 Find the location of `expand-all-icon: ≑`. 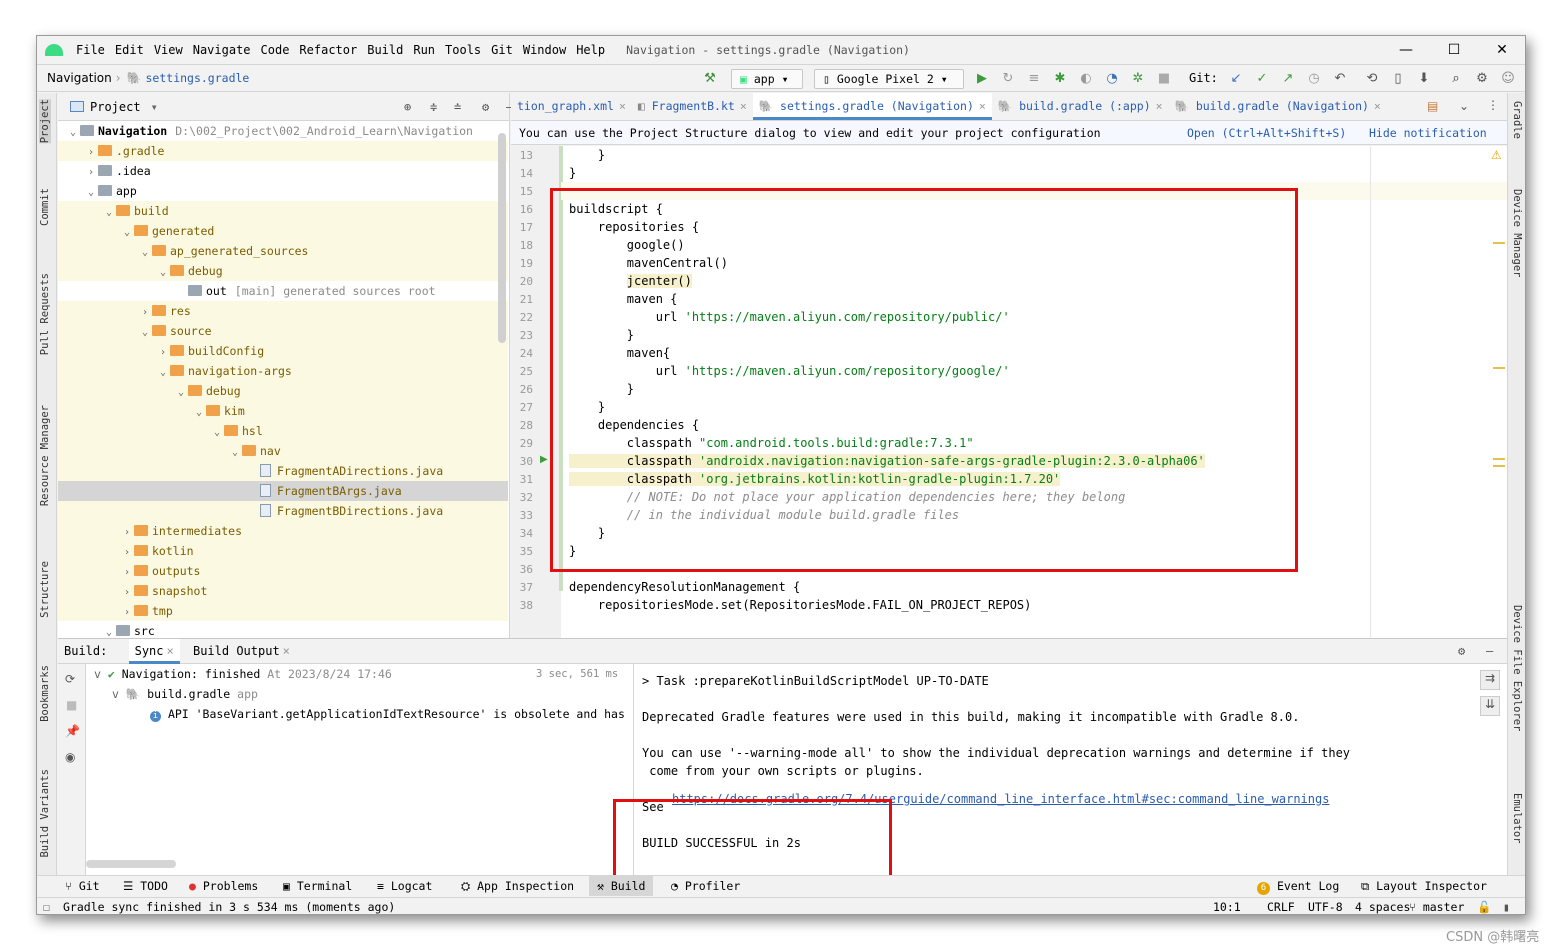

expand-all-icon: ≑ is located at coordinates (433, 107).